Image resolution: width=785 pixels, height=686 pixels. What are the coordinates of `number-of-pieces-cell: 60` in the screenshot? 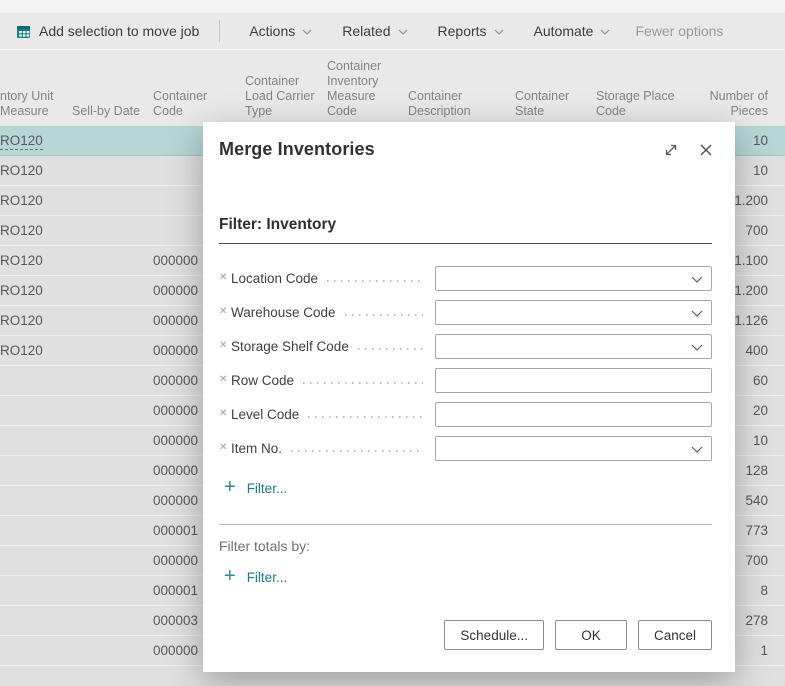 It's located at (760, 380).